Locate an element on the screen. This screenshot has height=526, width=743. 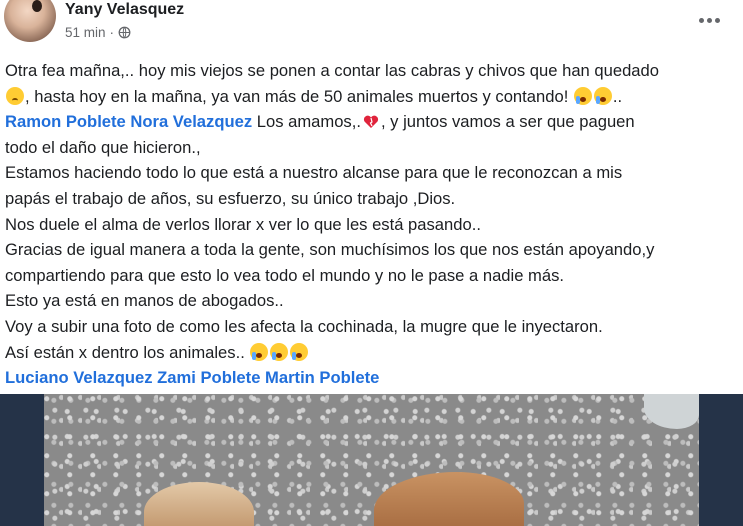
post-text-segment: Así están x dentro los animales.. is located at coordinates (127, 352).